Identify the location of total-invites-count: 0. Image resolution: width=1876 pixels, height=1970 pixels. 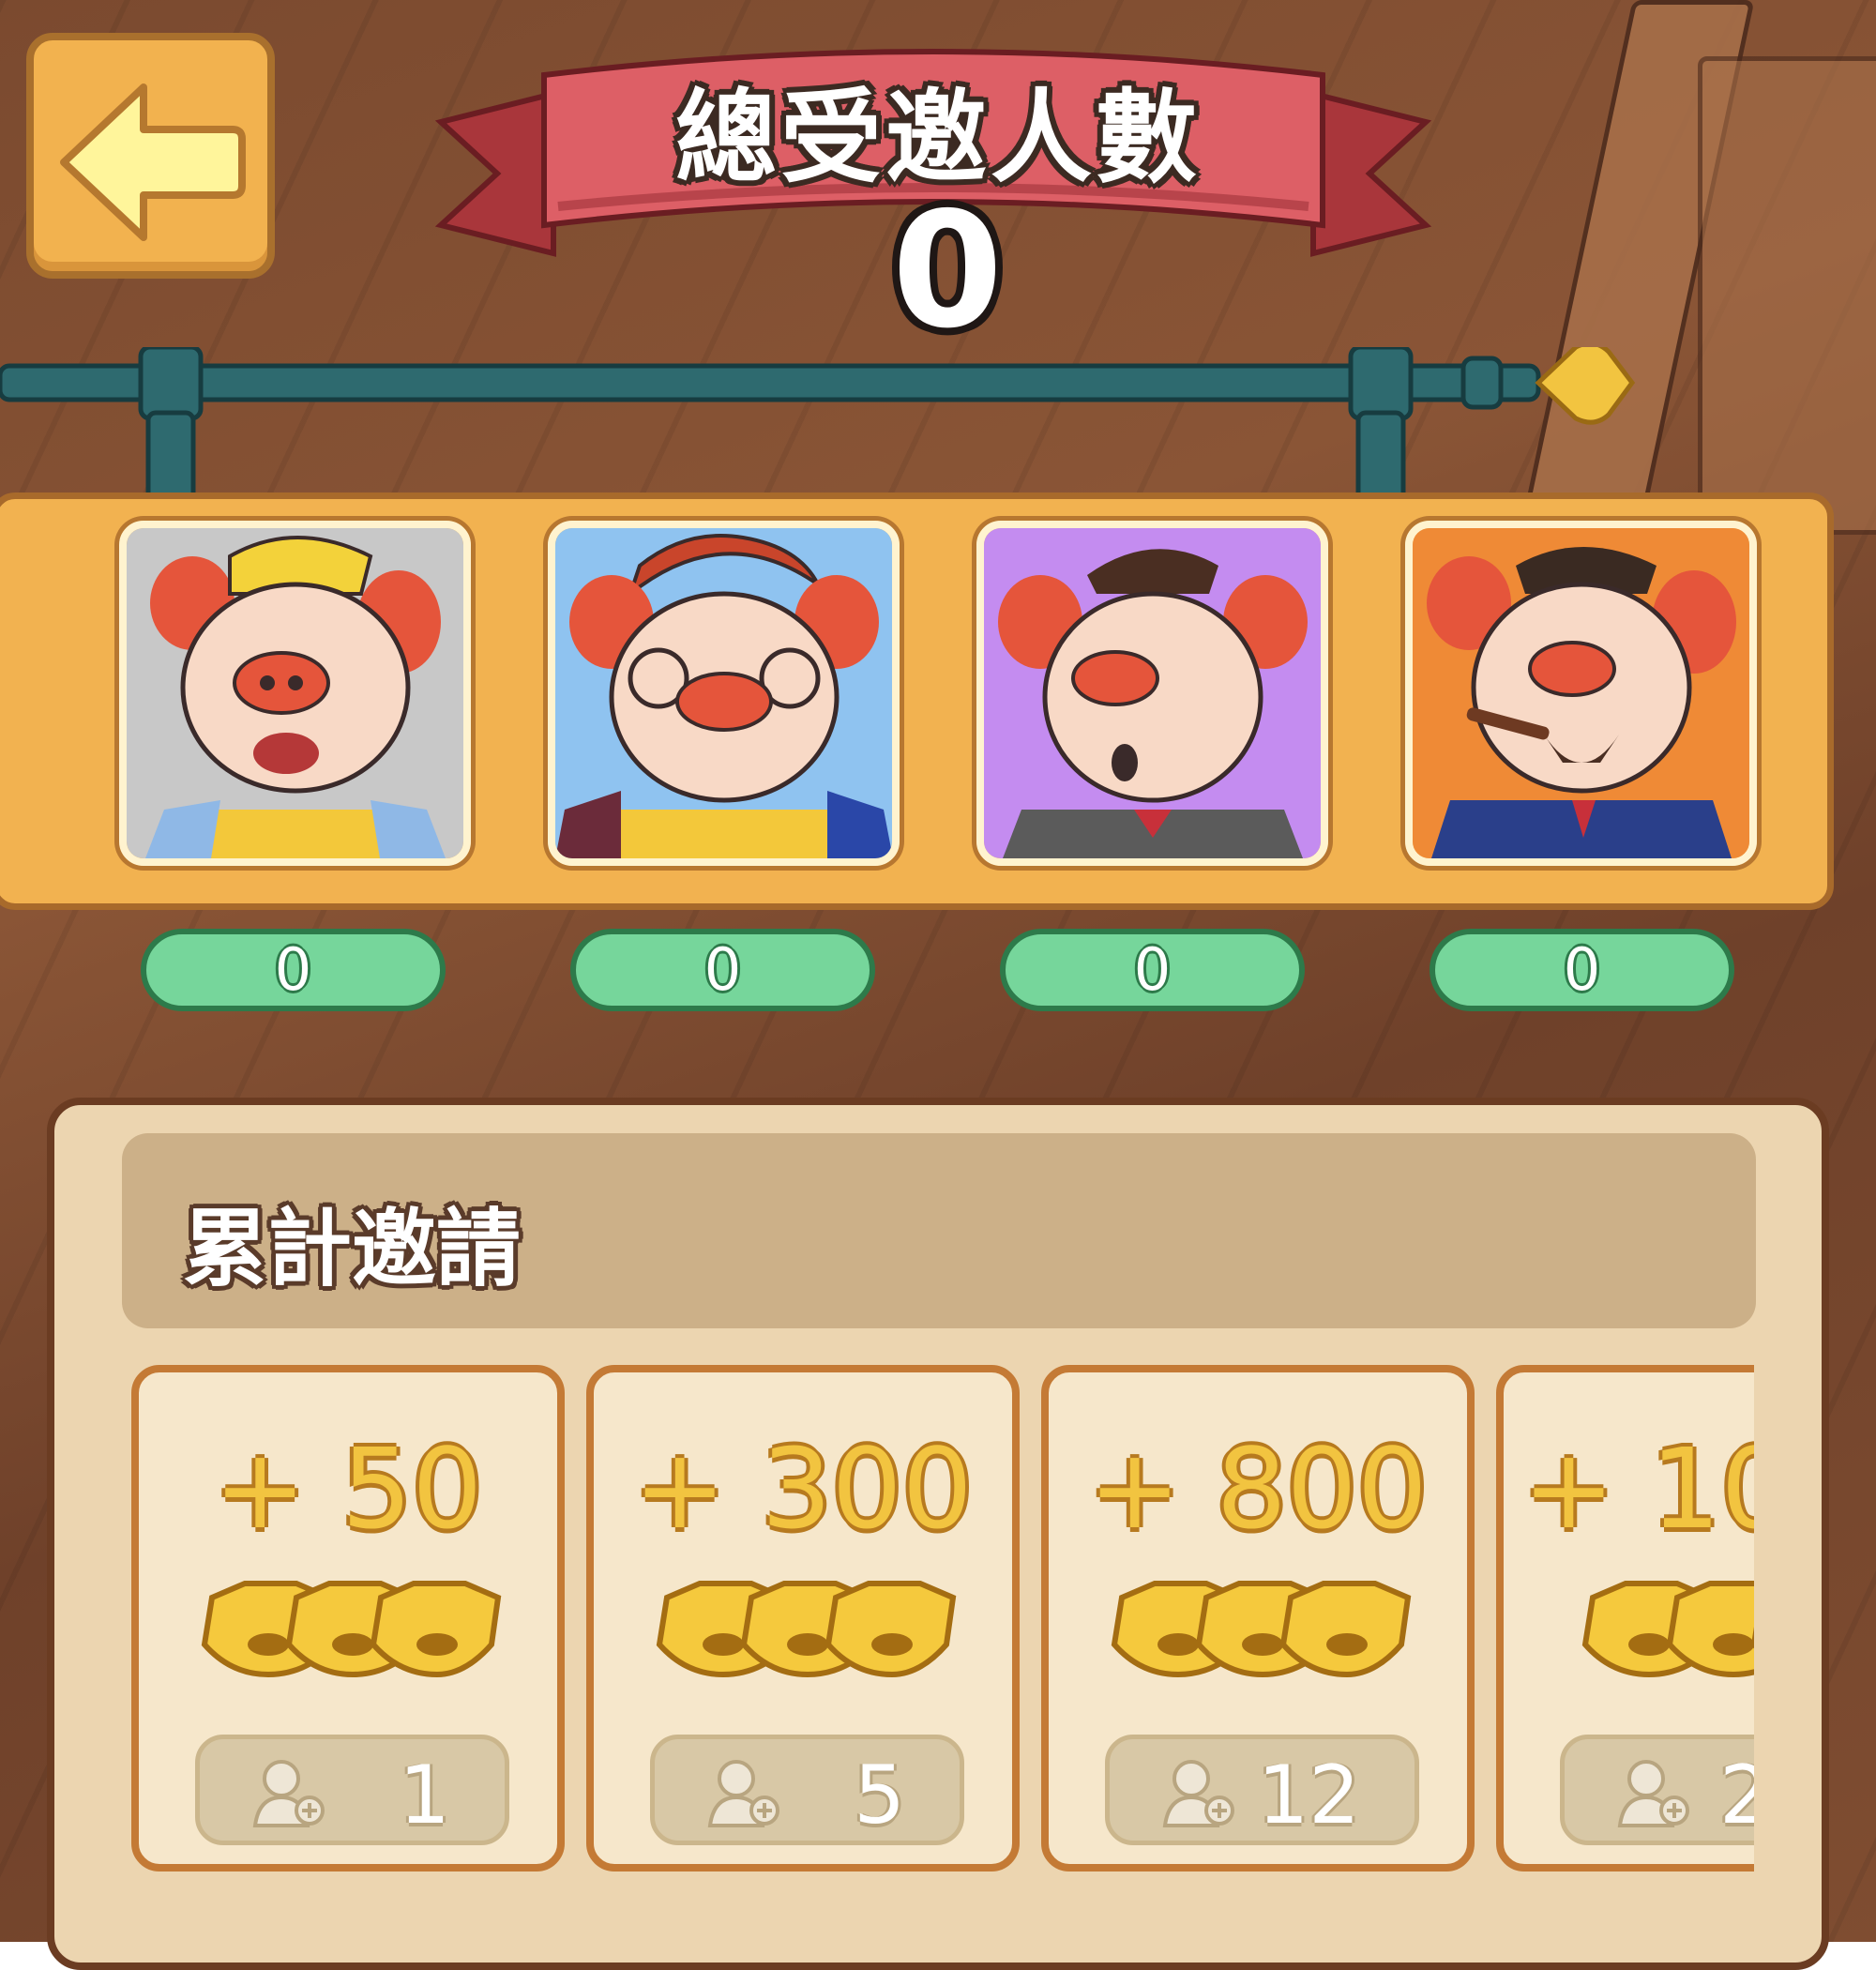
(947, 271).